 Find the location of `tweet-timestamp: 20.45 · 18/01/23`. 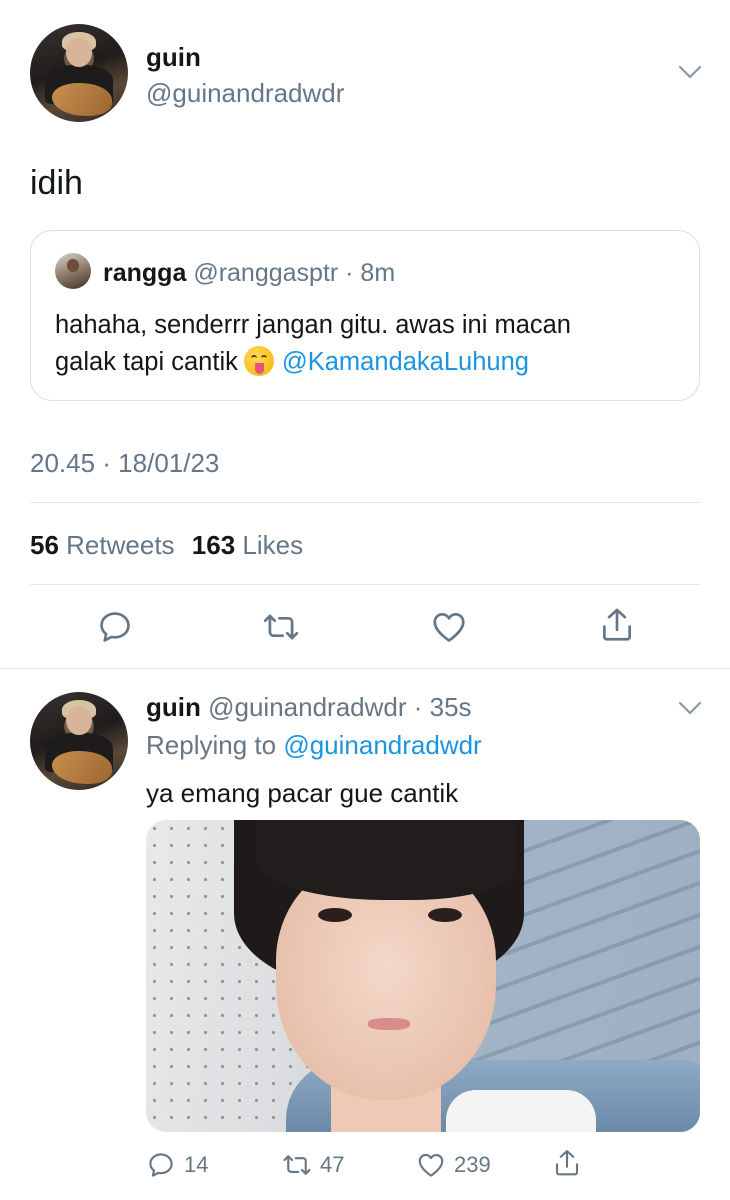

tweet-timestamp: 20.45 · 18/01/23 is located at coordinates (125, 463).